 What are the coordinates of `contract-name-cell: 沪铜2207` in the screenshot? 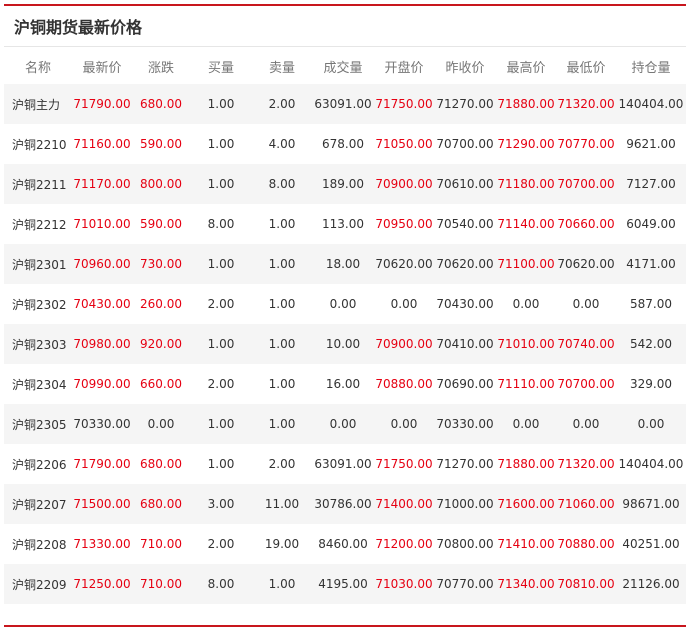 It's located at (38, 504).